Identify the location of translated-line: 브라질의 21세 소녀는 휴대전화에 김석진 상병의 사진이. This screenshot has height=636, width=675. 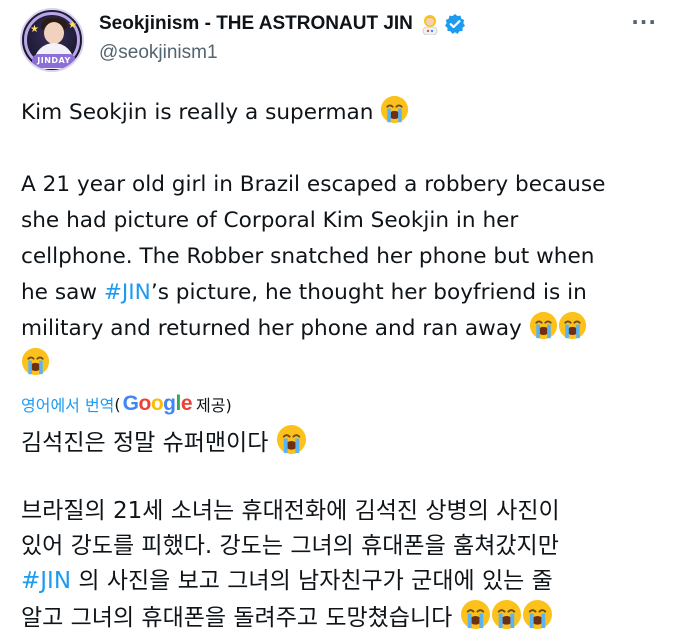
(290, 511).